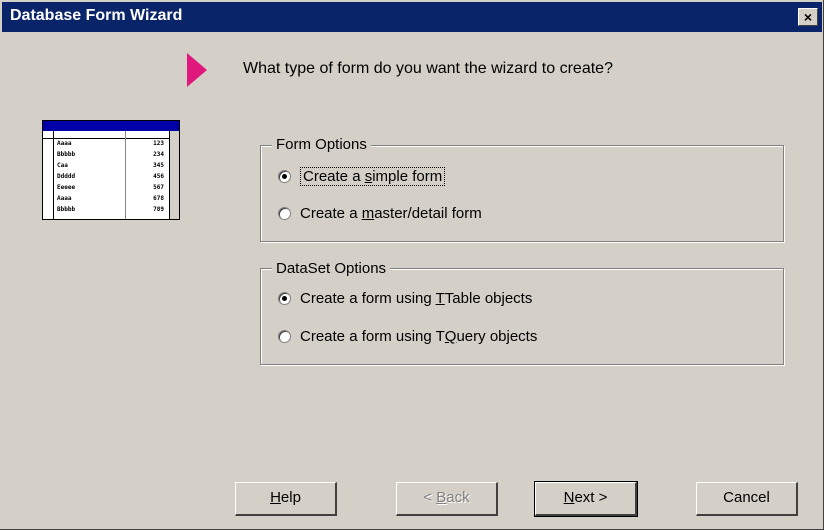  What do you see at coordinates (158, 209) in the screenshot?
I see `preview-row-value: 789` at bounding box center [158, 209].